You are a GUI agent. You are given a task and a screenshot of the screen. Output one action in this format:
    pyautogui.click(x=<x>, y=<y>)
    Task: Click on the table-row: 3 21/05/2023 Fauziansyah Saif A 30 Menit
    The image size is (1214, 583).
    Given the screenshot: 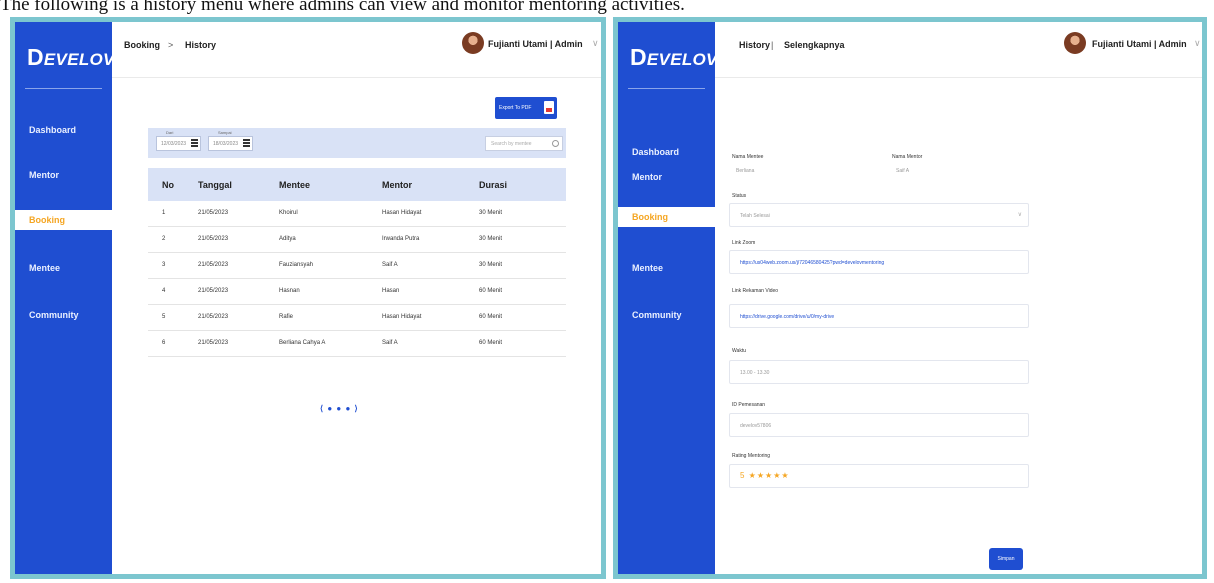 What is the action you would take?
    pyautogui.click(x=357, y=266)
    